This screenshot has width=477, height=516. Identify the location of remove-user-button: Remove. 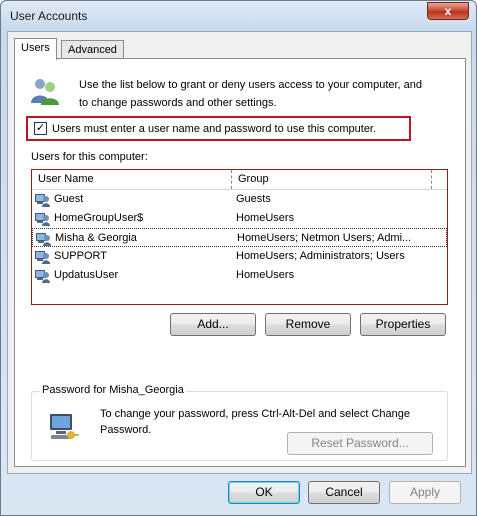
(308, 324).